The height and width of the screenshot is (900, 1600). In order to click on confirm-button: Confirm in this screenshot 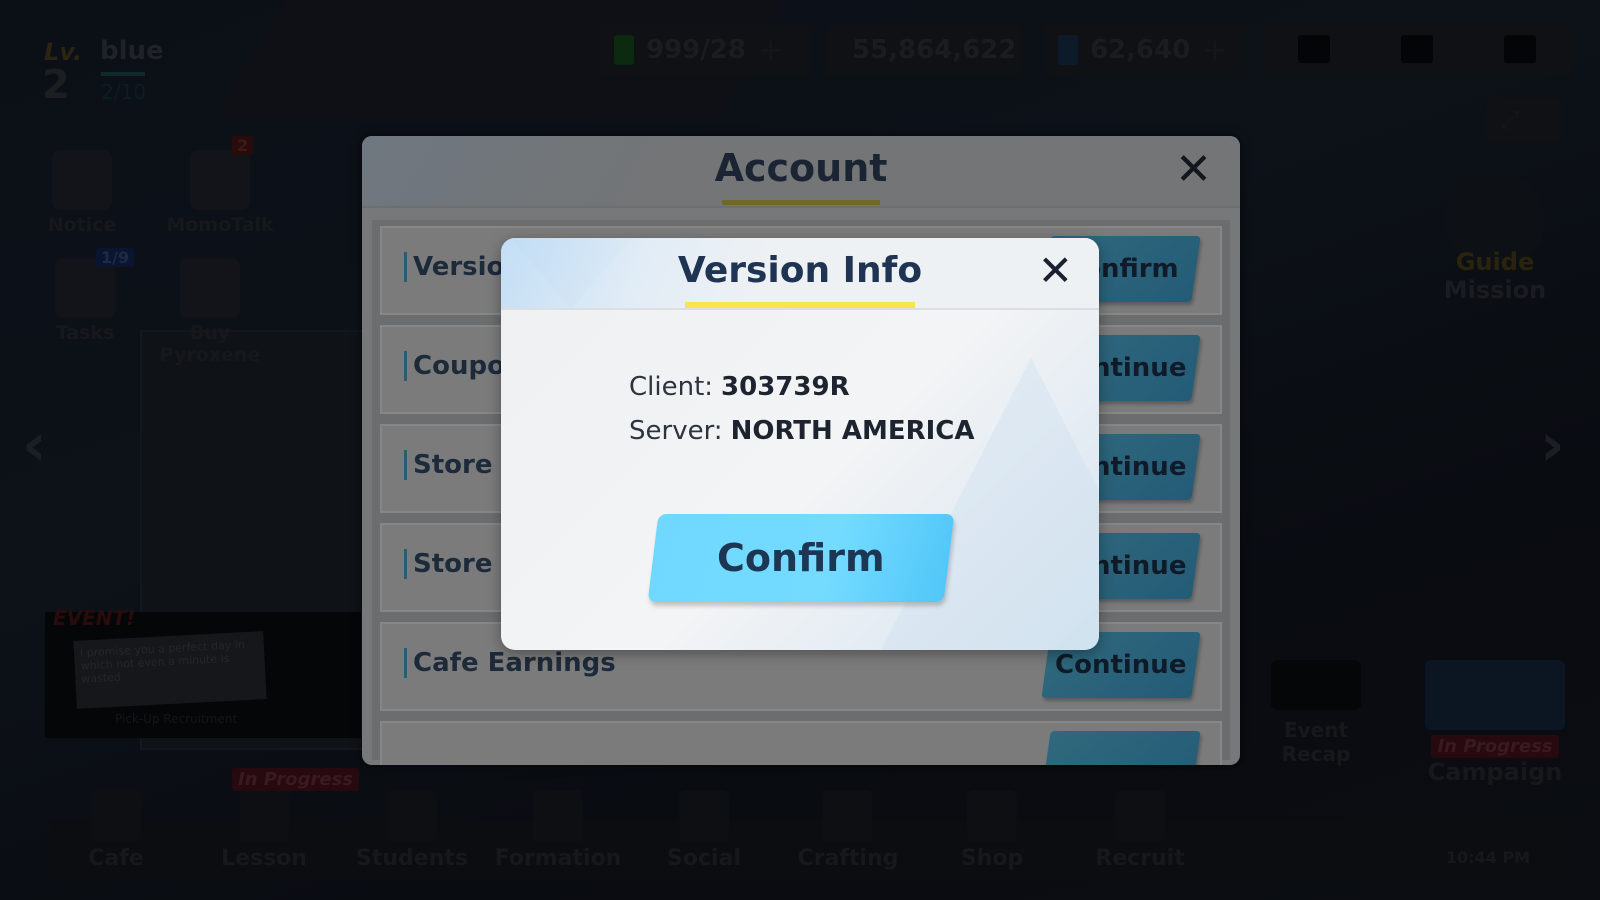, I will do `click(801, 558)`.